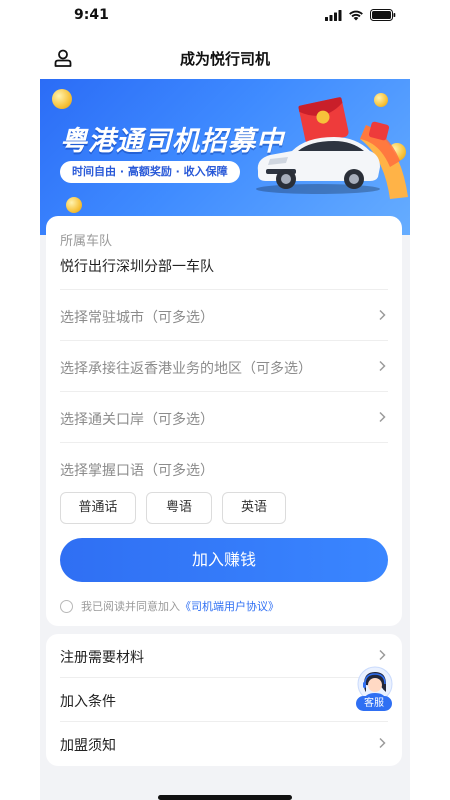  I want to click on region-select-row: 选择承接往返香港业务的地区（可多选）, so click(224, 366).